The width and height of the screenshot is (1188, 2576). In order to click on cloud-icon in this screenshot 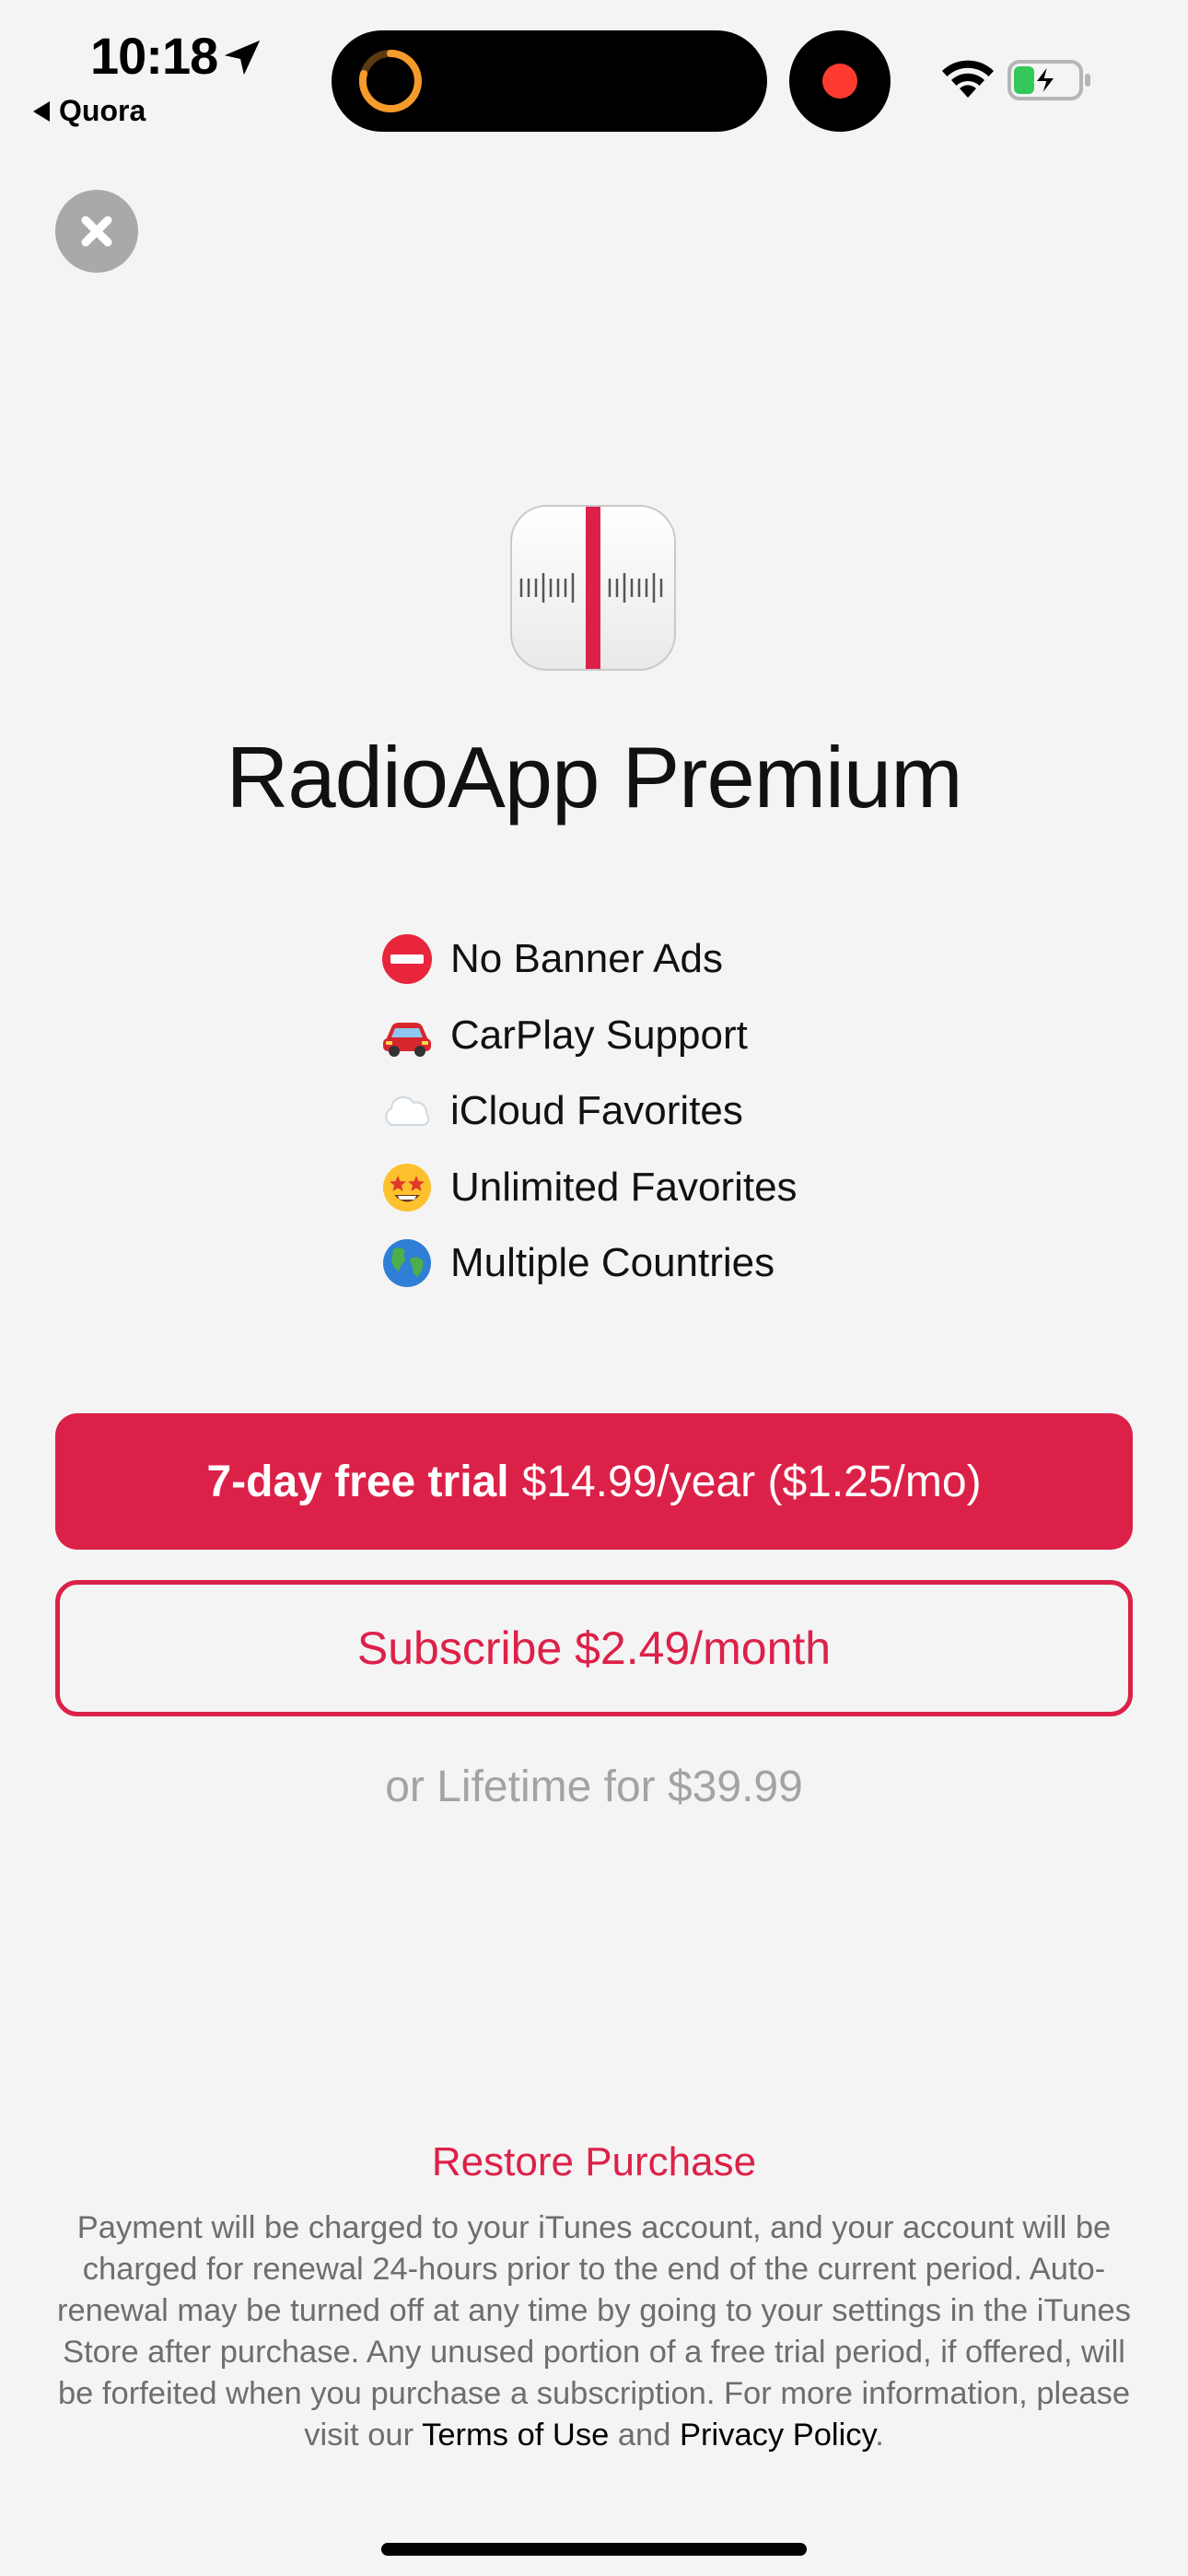, I will do `click(407, 1111)`.